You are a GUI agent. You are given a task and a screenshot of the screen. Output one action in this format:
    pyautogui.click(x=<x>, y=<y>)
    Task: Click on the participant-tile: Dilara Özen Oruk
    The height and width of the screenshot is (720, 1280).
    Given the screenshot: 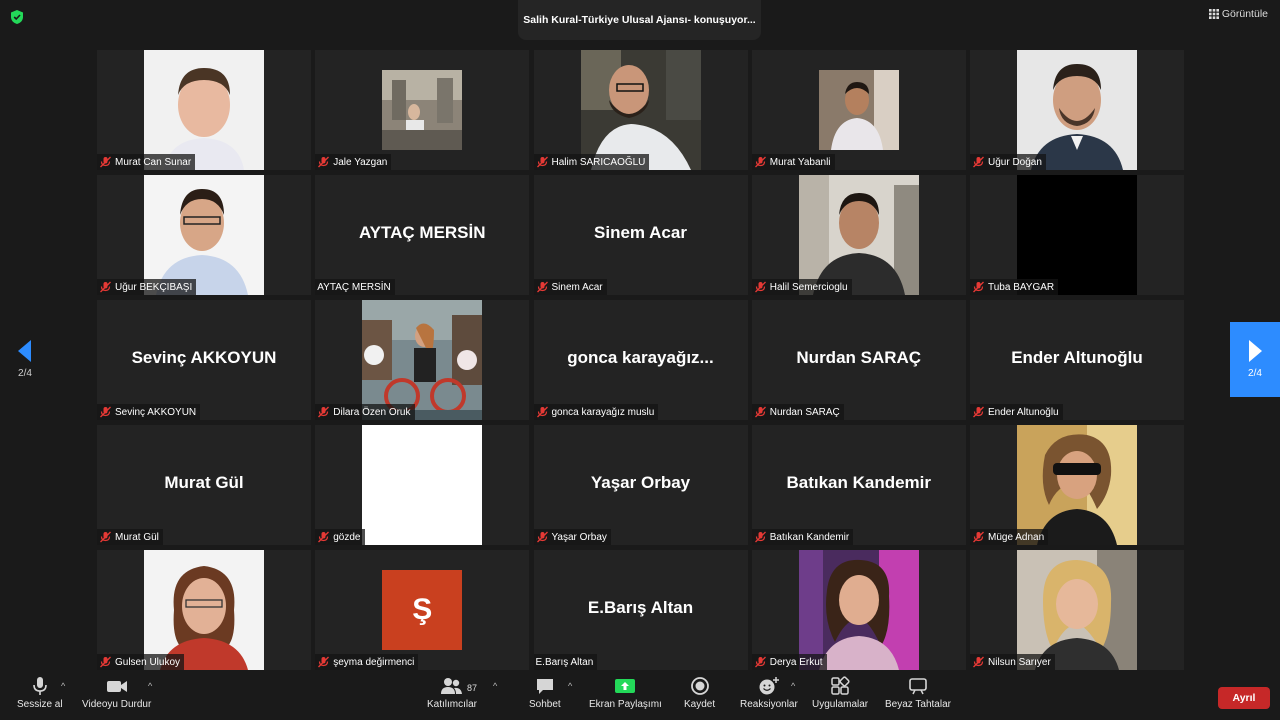 What is the action you would take?
    pyautogui.click(x=422, y=360)
    